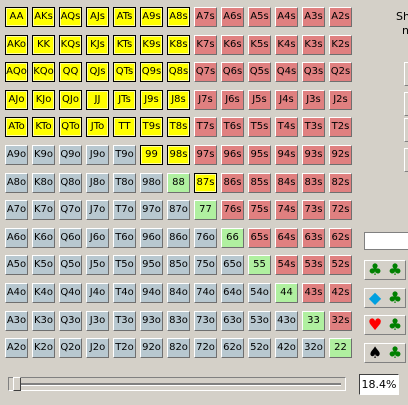  I want to click on hand-cell: JJ, so click(97, 100).